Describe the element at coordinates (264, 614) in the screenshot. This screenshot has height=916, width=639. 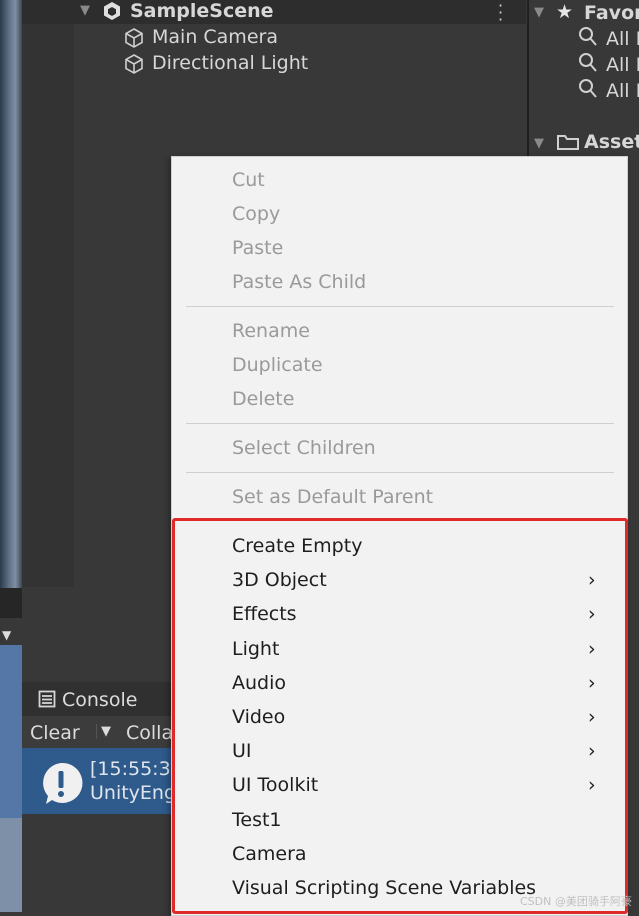
I see `menu-item-effects: Effects` at that location.